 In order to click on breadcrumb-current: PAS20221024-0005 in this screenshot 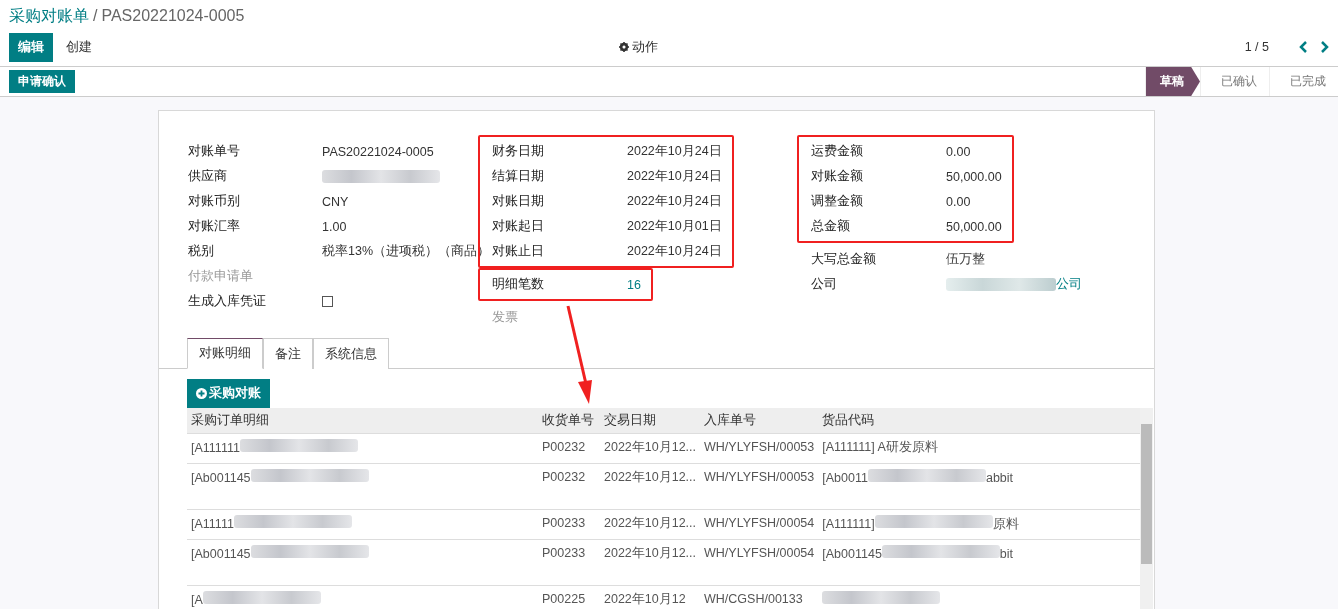, I will do `click(173, 15)`.